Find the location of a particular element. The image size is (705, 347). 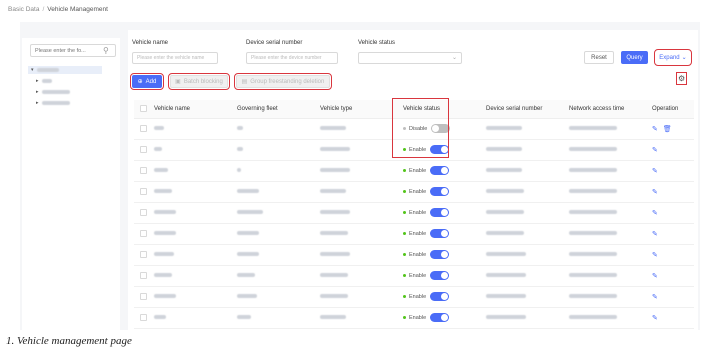

operation-cell: ✎ 🗑 is located at coordinates (670, 129).